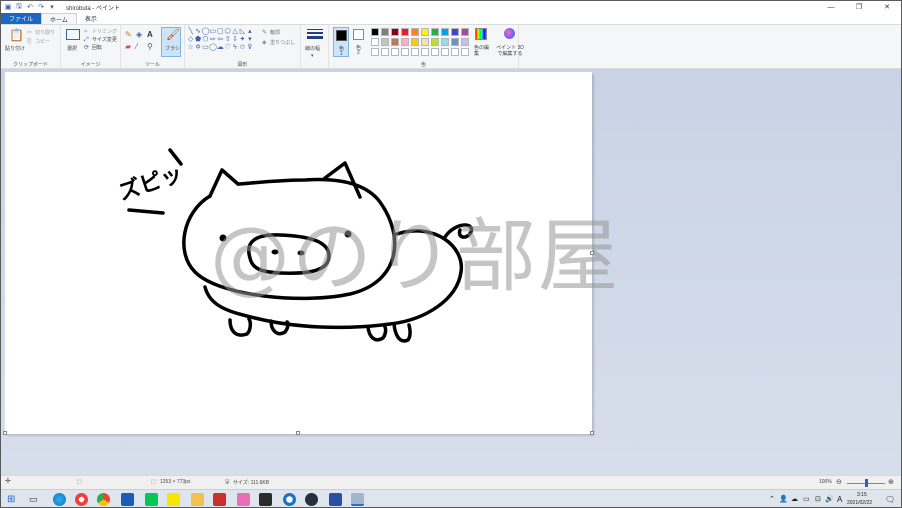 Image resolution: width=902 pixels, height=508 pixels. I want to click on color2-button: 色 2, so click(359, 42).